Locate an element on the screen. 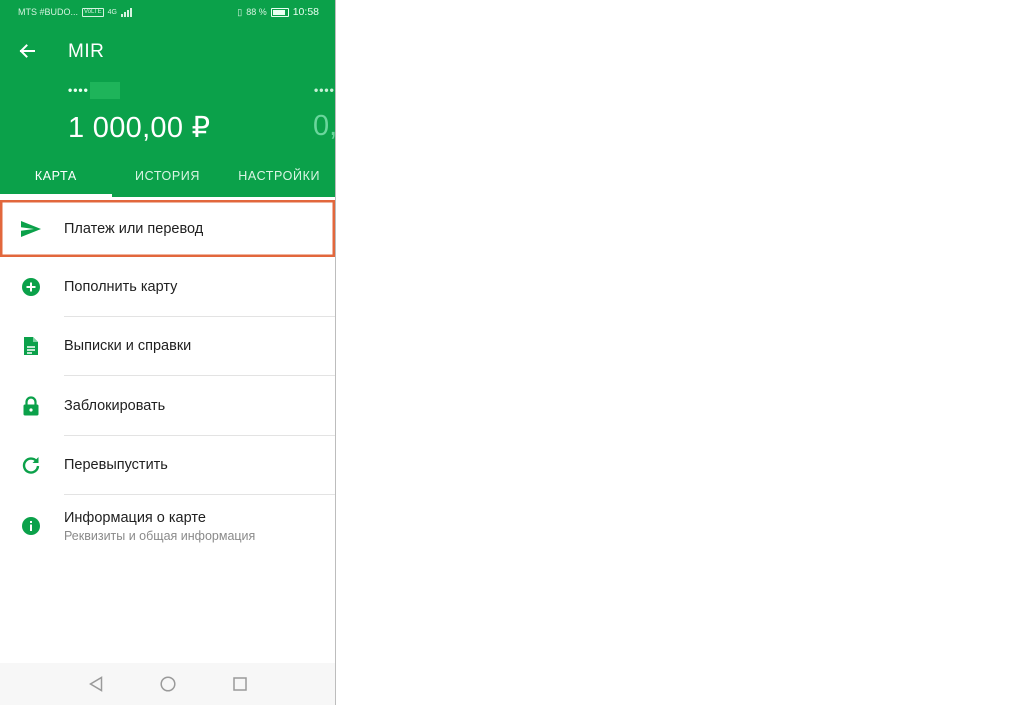 This screenshot has width=1024, height=705. back-button is located at coordinates (27, 51).